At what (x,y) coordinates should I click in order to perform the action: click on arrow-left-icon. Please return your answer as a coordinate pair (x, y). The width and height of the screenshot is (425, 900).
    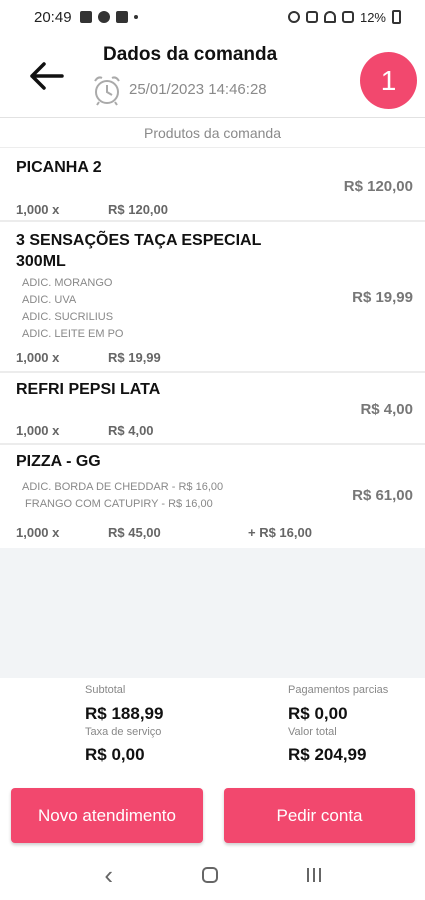
    Looking at the image, I should click on (47, 76).